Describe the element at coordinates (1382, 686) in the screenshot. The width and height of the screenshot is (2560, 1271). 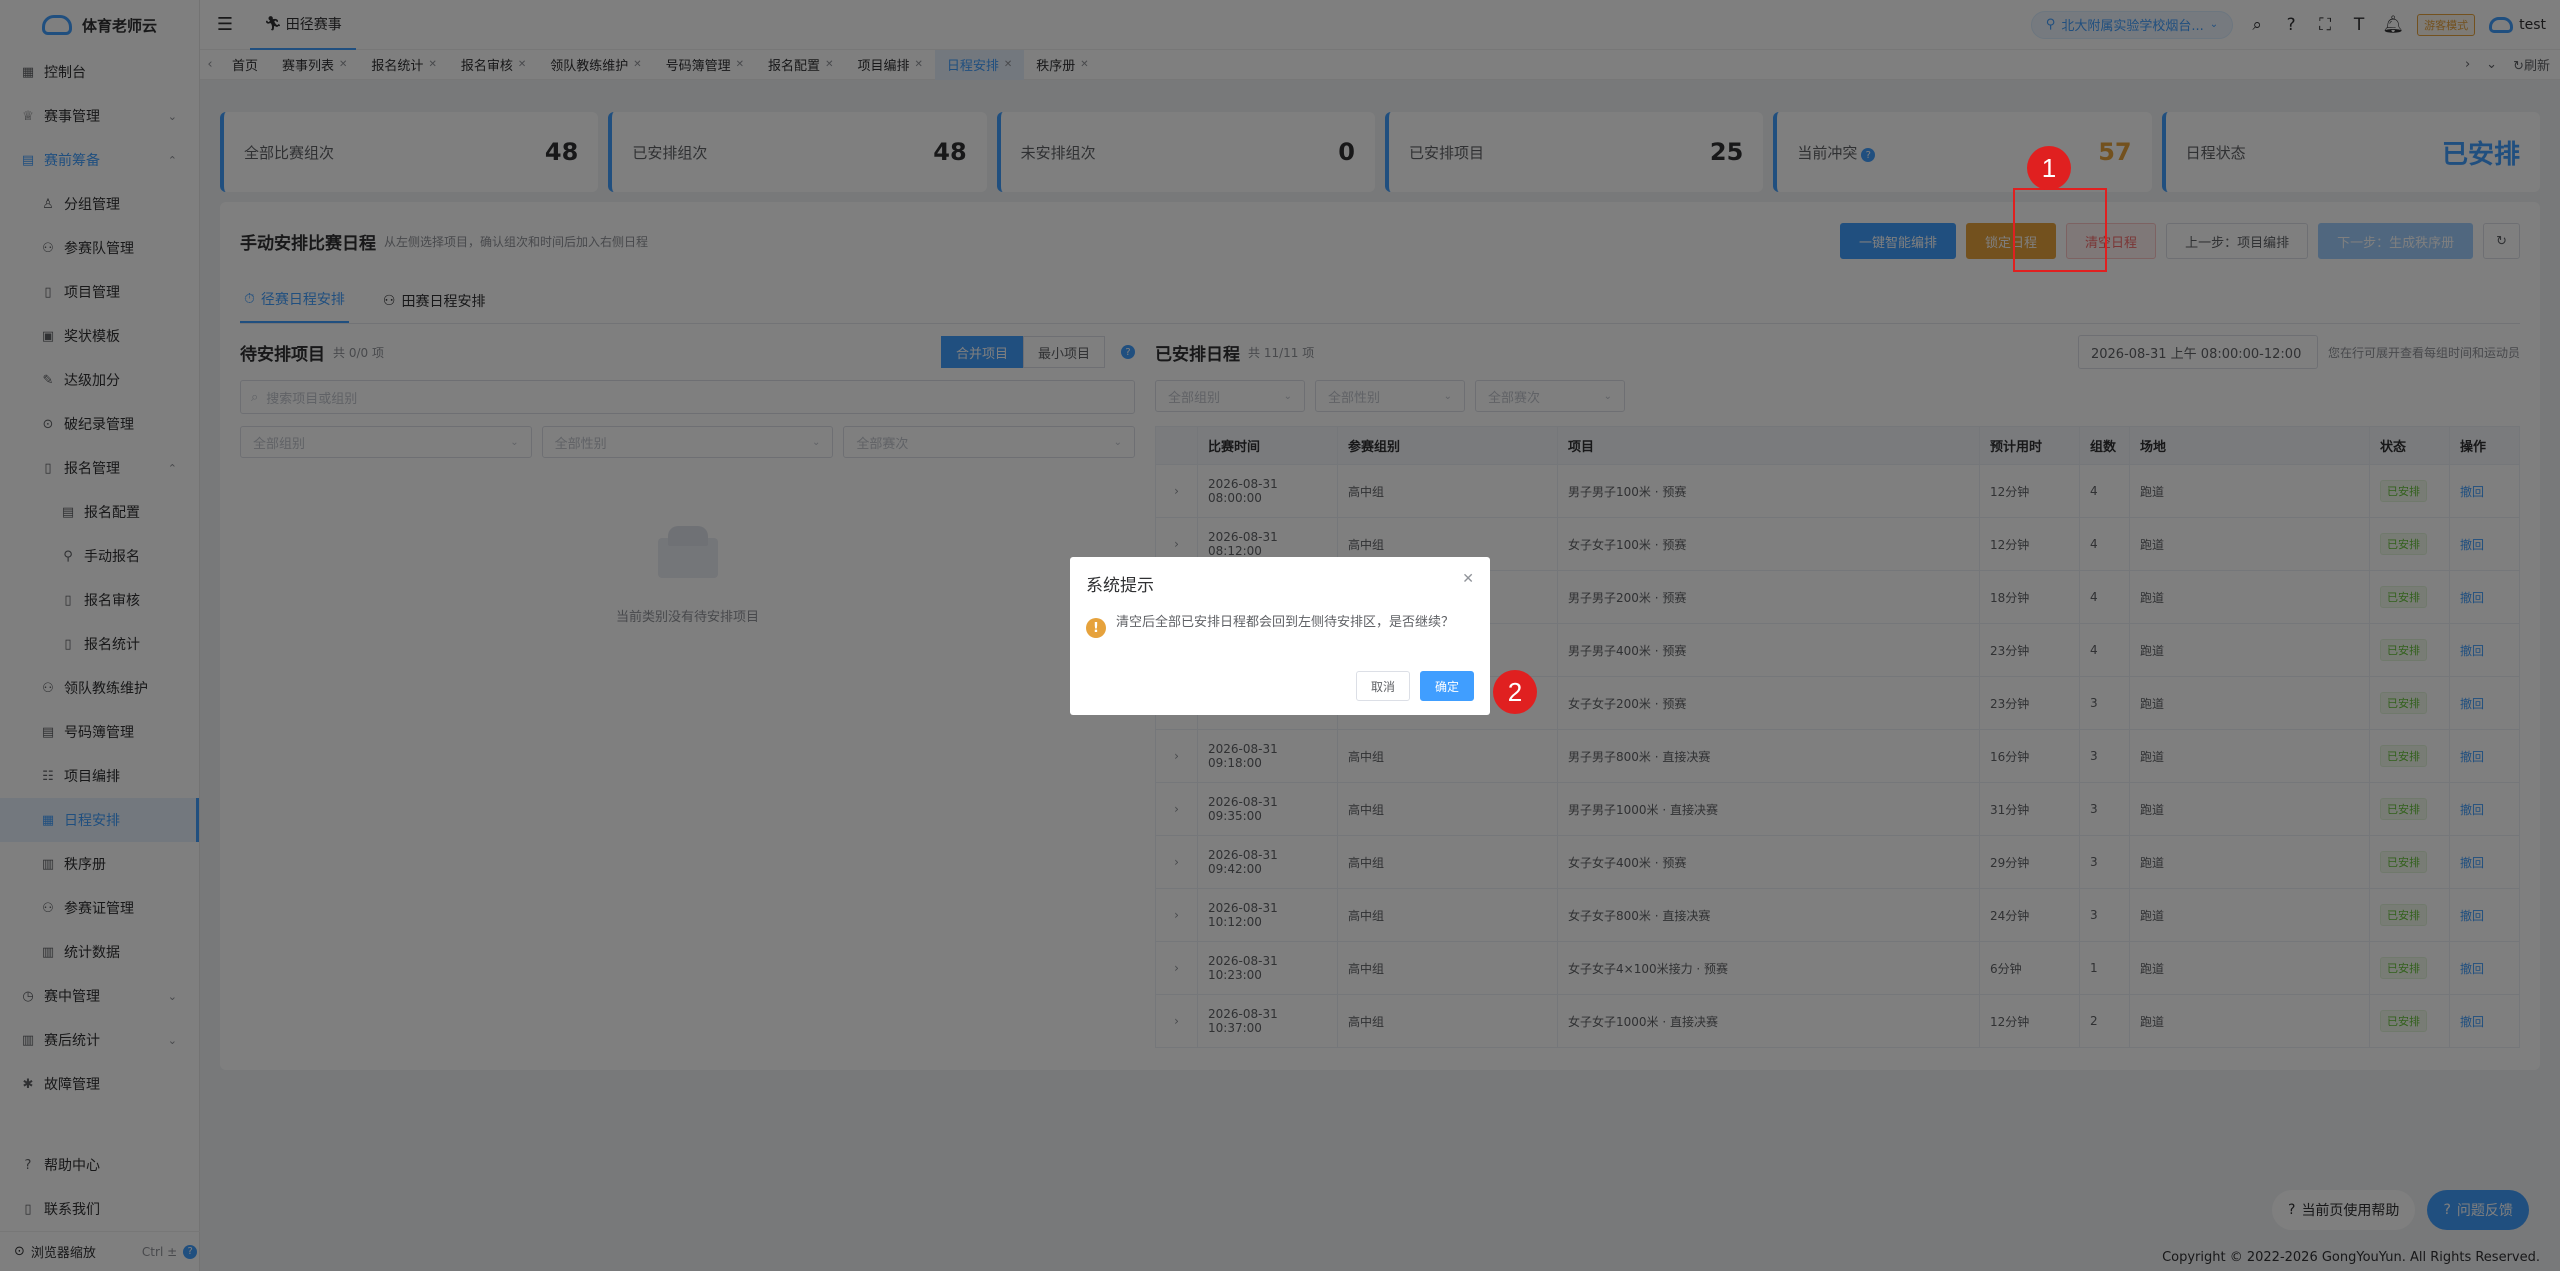
I see `cancel-button: 取消` at that location.